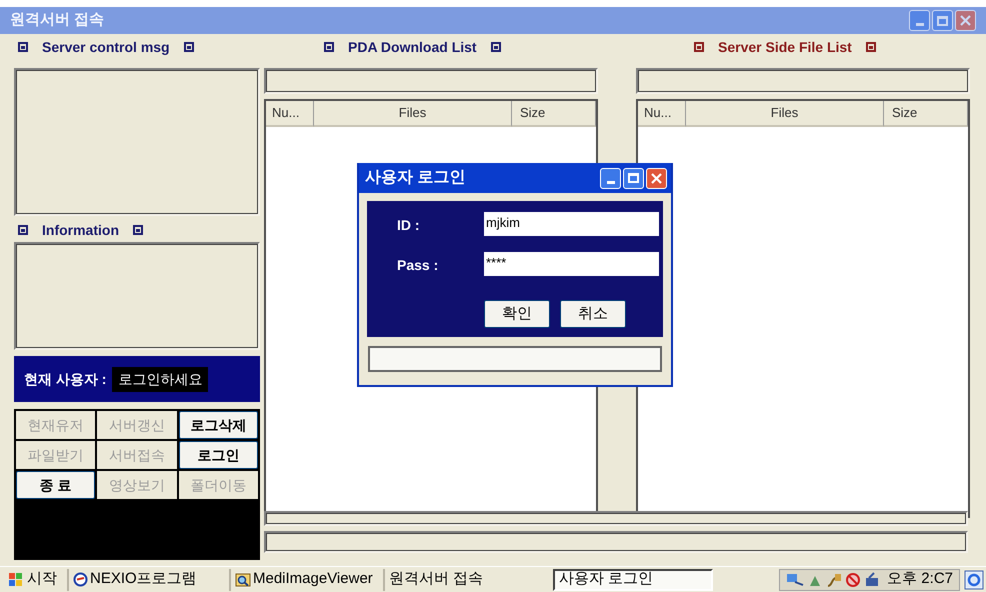 The width and height of the screenshot is (986, 592). What do you see at coordinates (80, 230) in the screenshot?
I see `section-heading: Information` at bounding box center [80, 230].